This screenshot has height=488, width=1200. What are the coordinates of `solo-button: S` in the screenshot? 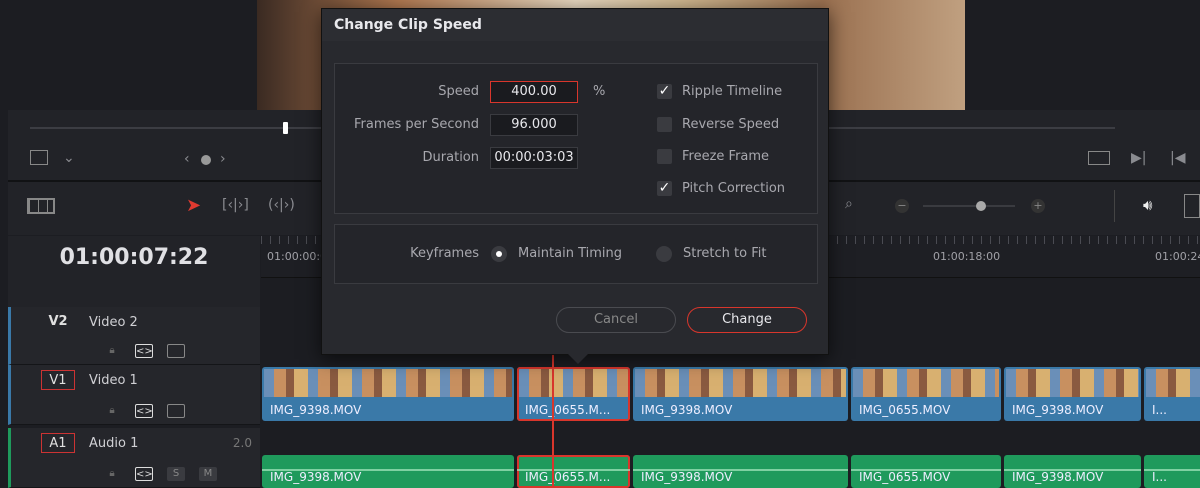 It's located at (176, 474).